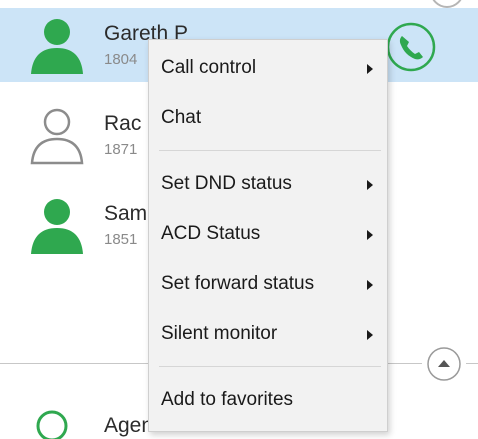 The image size is (478, 439). I want to click on menu-item-set-forward-status: Set forward status, so click(268, 284).